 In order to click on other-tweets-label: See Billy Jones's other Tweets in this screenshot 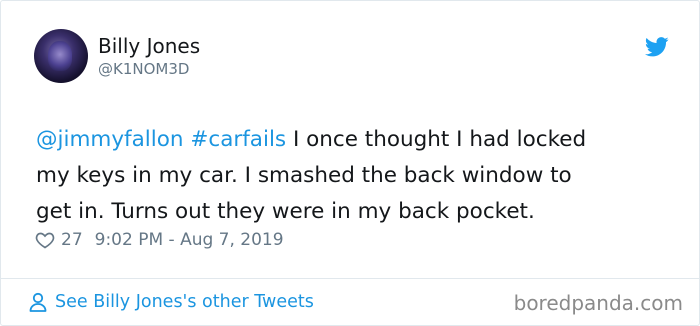, I will do `click(184, 302)`.